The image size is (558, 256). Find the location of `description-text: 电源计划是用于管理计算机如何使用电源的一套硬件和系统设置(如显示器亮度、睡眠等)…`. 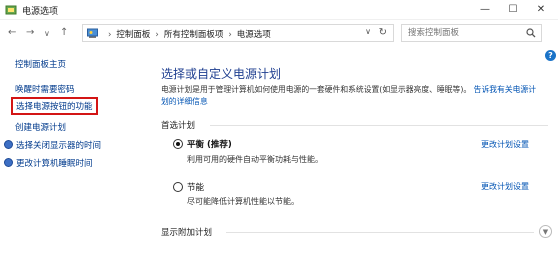

description-text: 电源计划是用于管理计算机如何使用电源的一套硬件和系统设置(如显示器亮度、睡眠等)… is located at coordinates (316, 89).